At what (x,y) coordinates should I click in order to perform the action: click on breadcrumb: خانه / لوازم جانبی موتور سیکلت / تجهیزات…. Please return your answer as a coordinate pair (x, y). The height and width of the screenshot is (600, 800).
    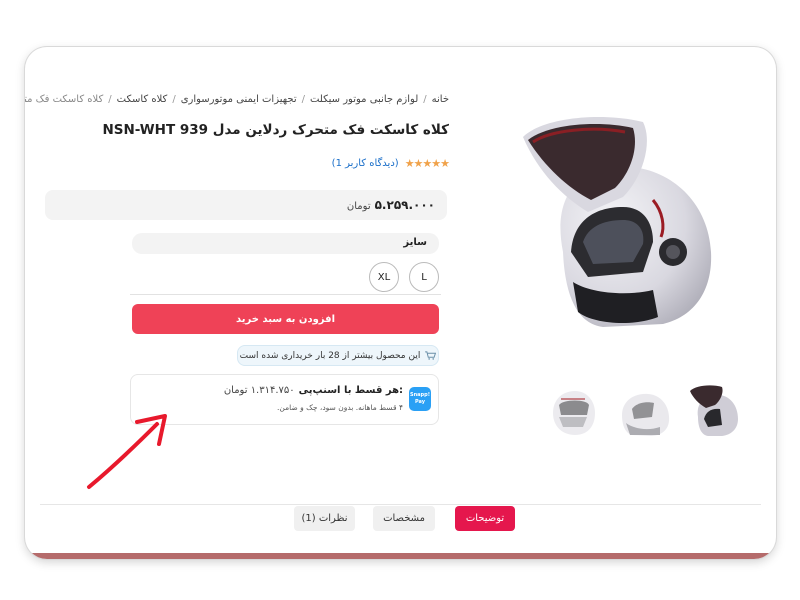
    Looking at the image, I should click on (237, 99).